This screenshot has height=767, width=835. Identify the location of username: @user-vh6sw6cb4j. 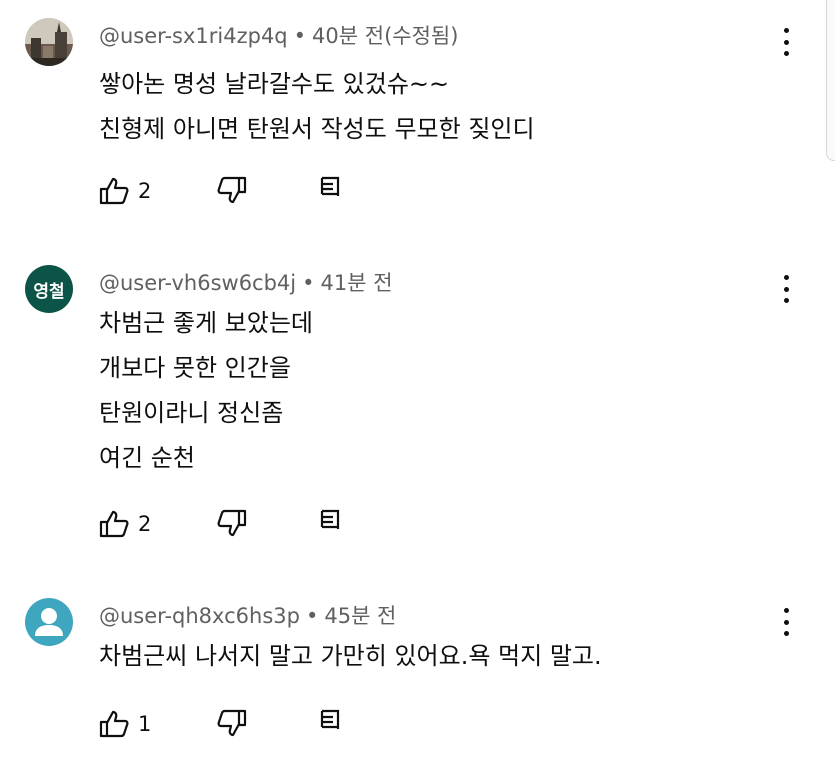
(197, 283).